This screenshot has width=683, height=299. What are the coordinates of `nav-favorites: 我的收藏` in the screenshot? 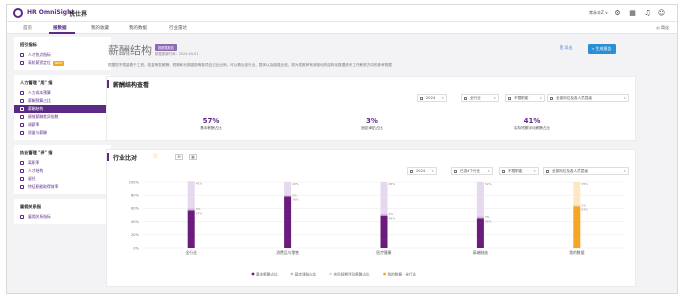 It's located at (100, 28).